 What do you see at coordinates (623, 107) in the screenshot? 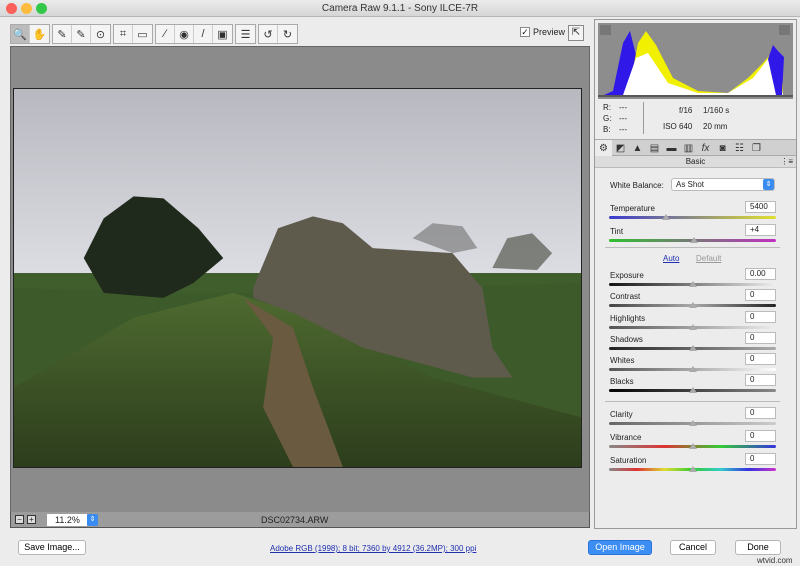
I see `r-value: ---` at bounding box center [623, 107].